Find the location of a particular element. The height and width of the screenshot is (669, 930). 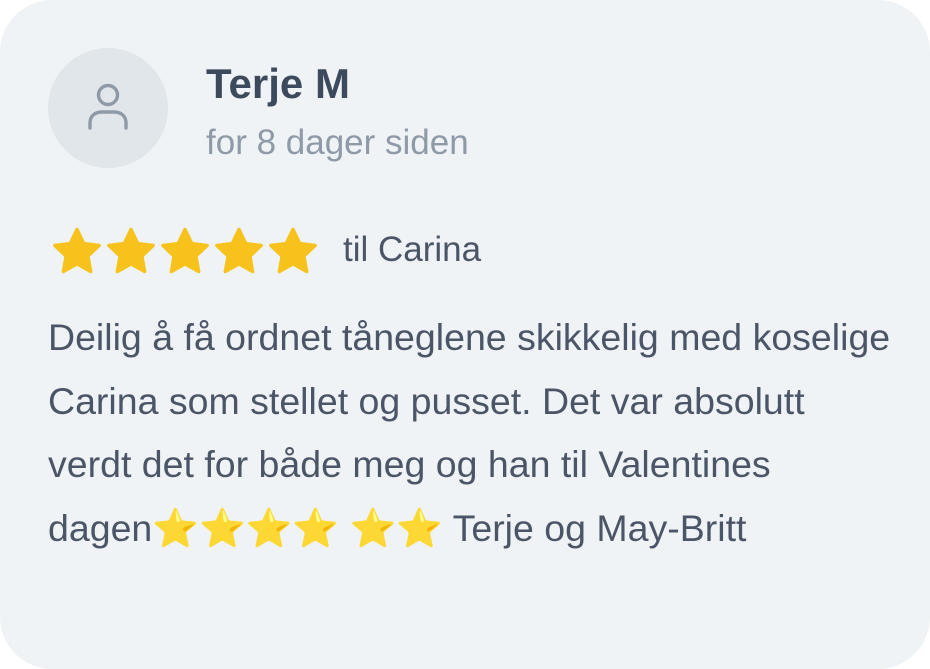

star-rating is located at coordinates (185, 252).